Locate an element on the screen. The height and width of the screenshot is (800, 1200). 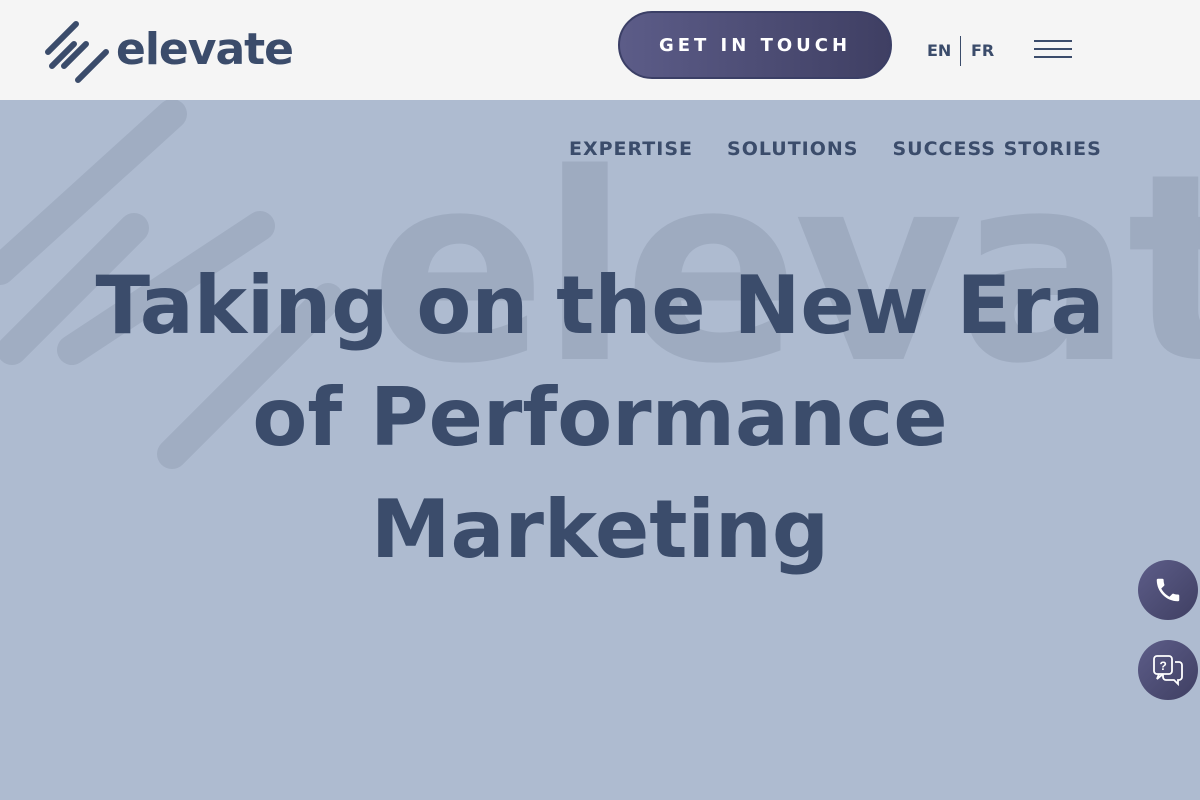
headline-line-3: Marketing is located at coordinates (600, 529).